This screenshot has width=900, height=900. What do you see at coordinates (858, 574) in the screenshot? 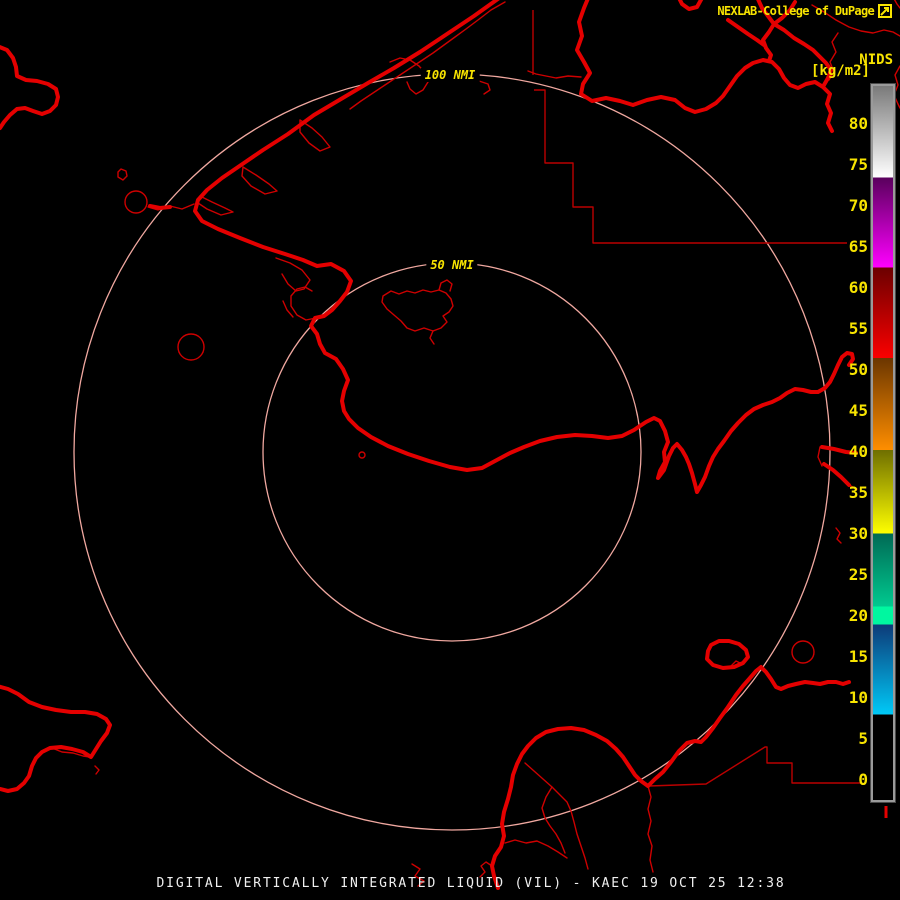
I see `colorbar-tick-label: 25` at bounding box center [858, 574].